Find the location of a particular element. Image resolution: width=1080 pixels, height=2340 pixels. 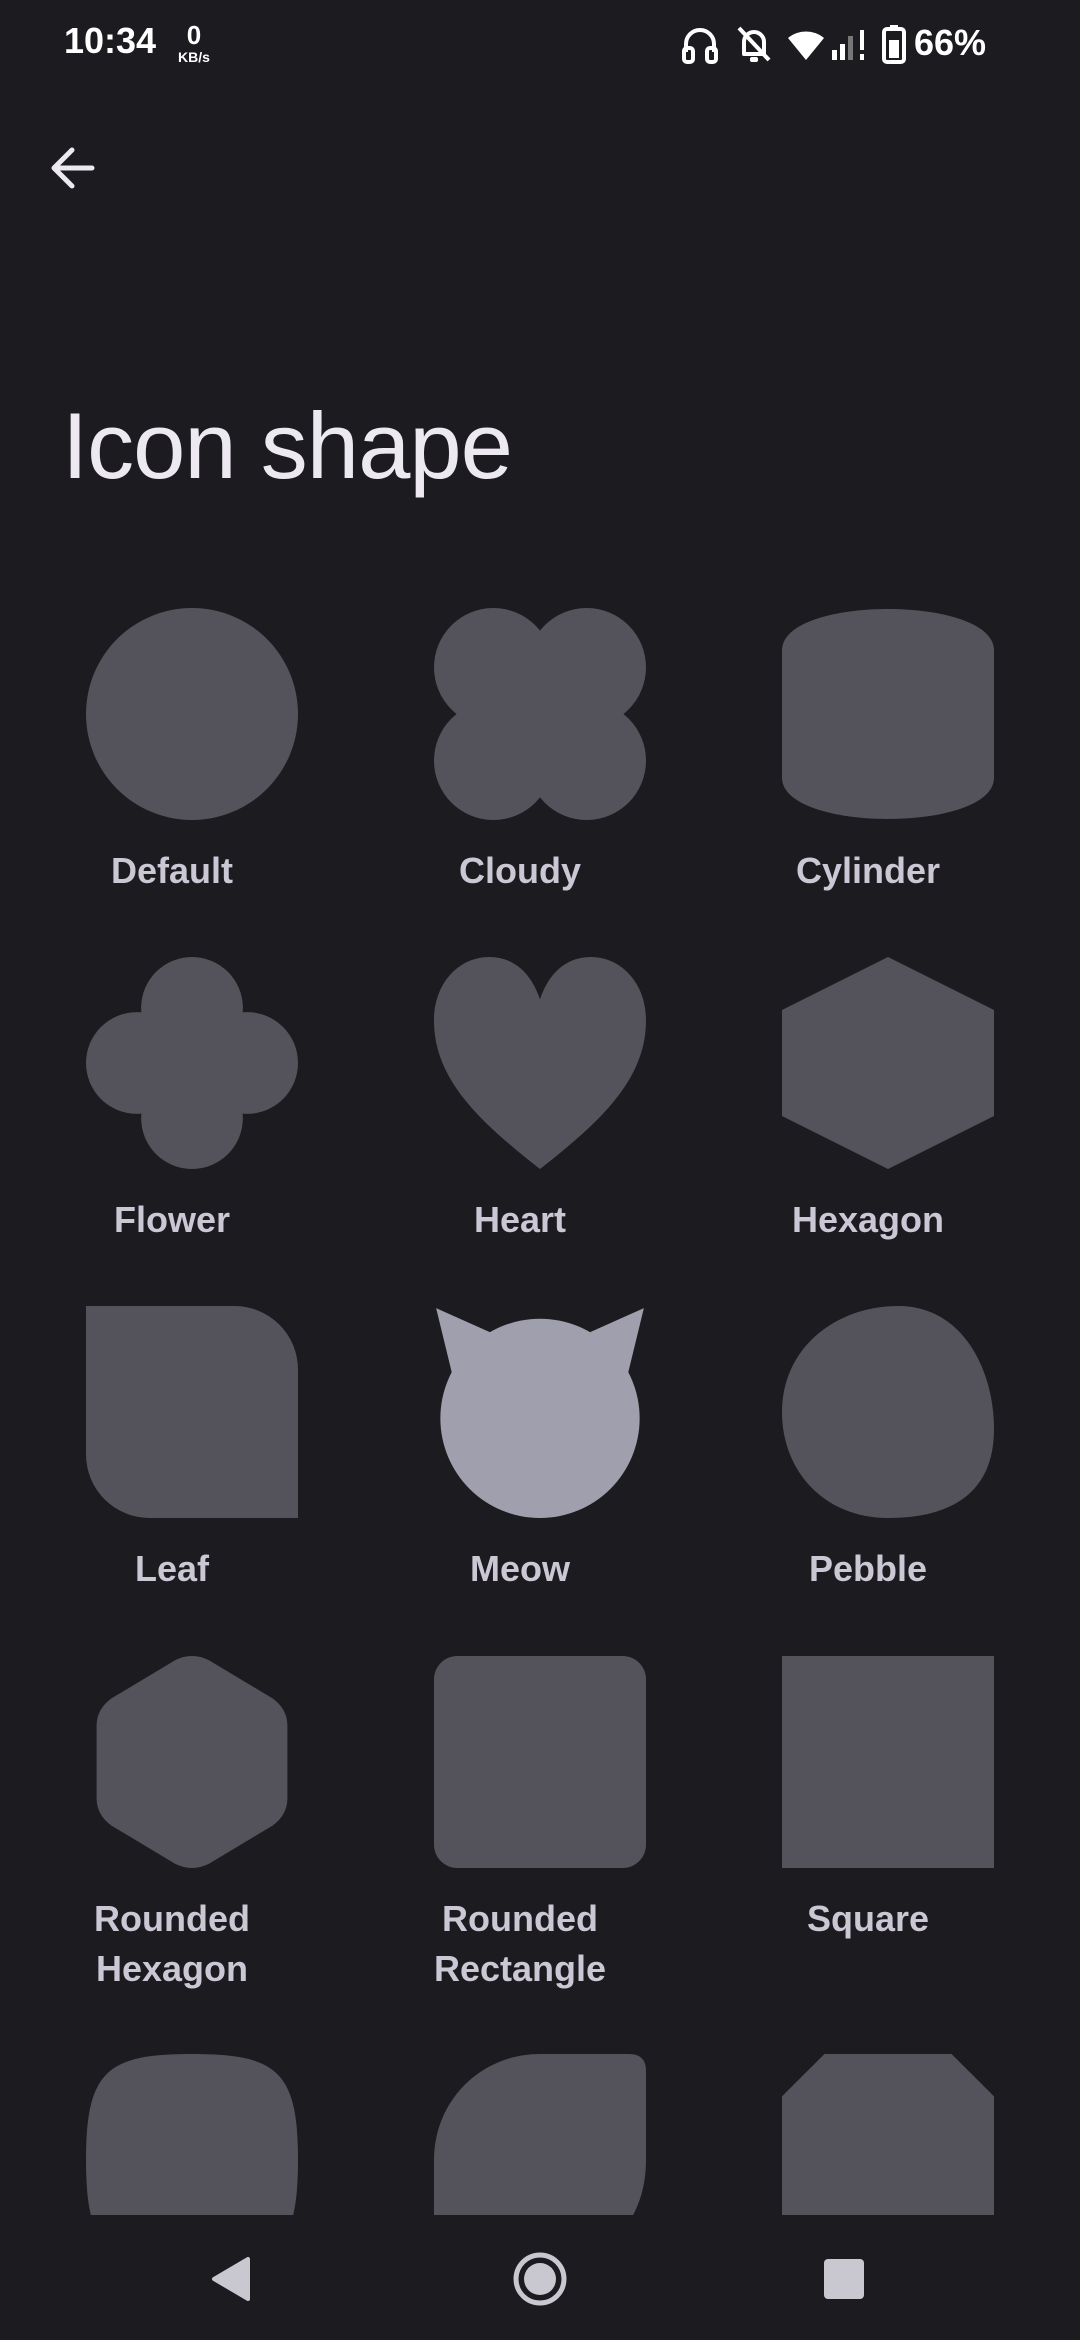

navigation-bar is located at coordinates (540, 2277).